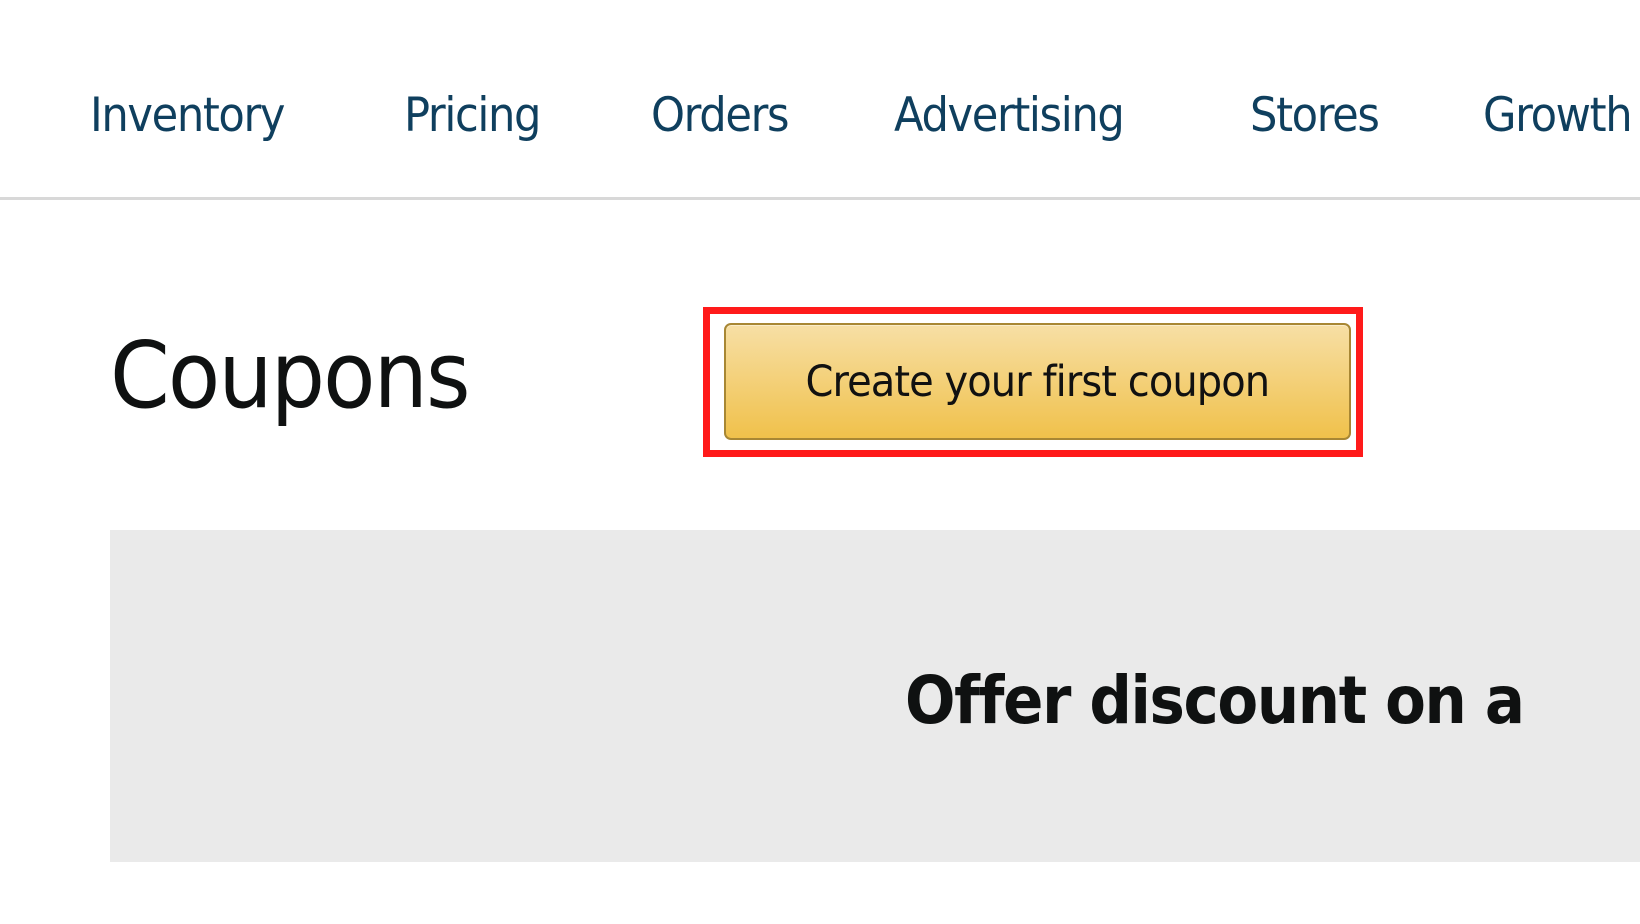 Image resolution: width=1640 pixels, height=924 pixels. I want to click on nav-item-orders: Orders, so click(720, 115).